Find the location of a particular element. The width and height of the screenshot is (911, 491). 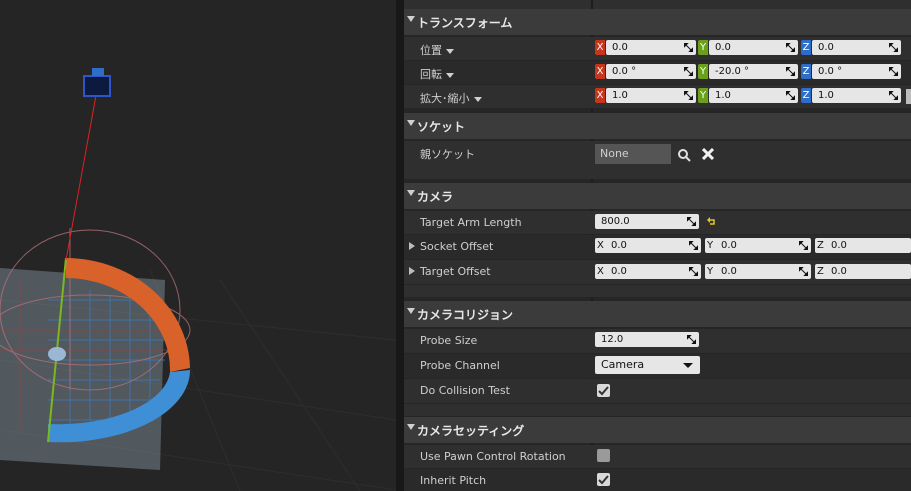

category-camera-settings: カメラセッティング is located at coordinates (657, 430).